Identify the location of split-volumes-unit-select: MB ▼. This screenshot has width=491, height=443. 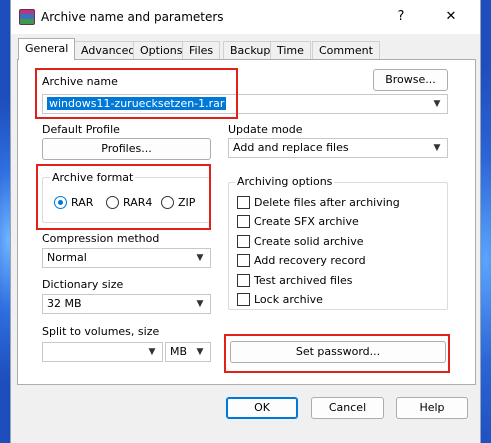
(188, 352).